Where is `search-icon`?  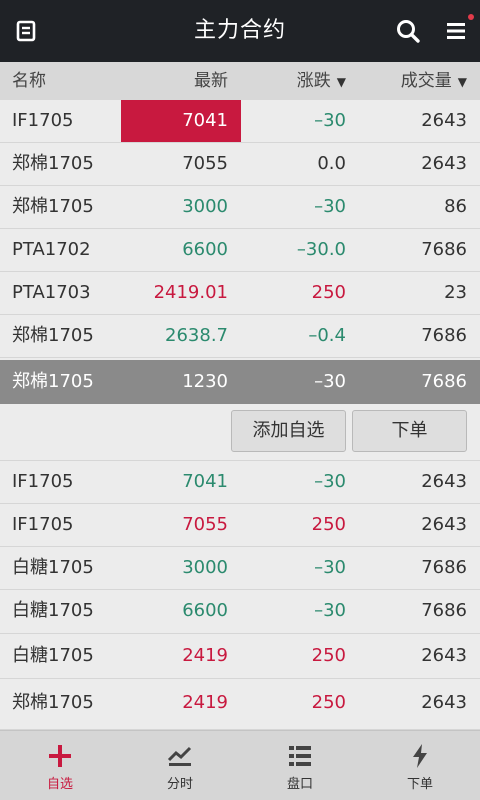 search-icon is located at coordinates (408, 31).